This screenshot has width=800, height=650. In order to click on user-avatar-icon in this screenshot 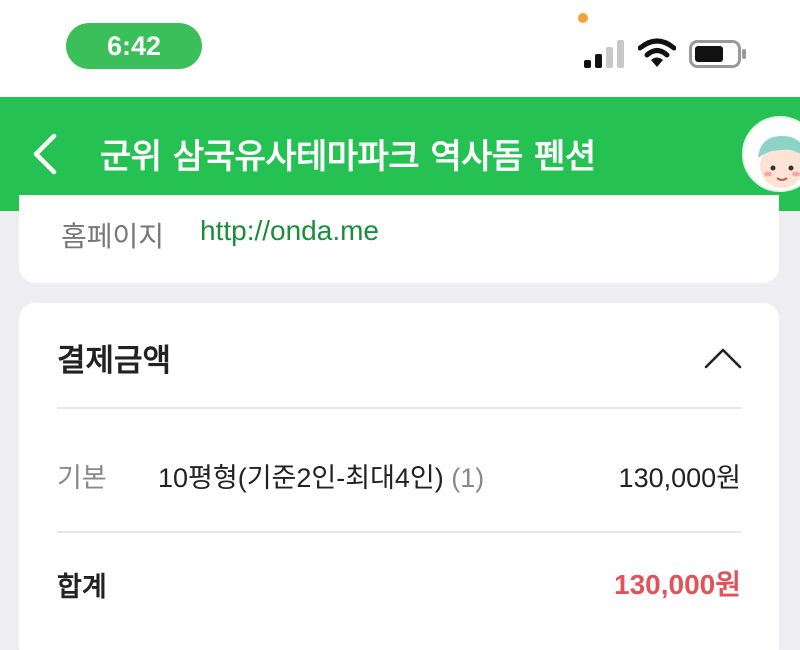, I will do `click(771, 154)`.